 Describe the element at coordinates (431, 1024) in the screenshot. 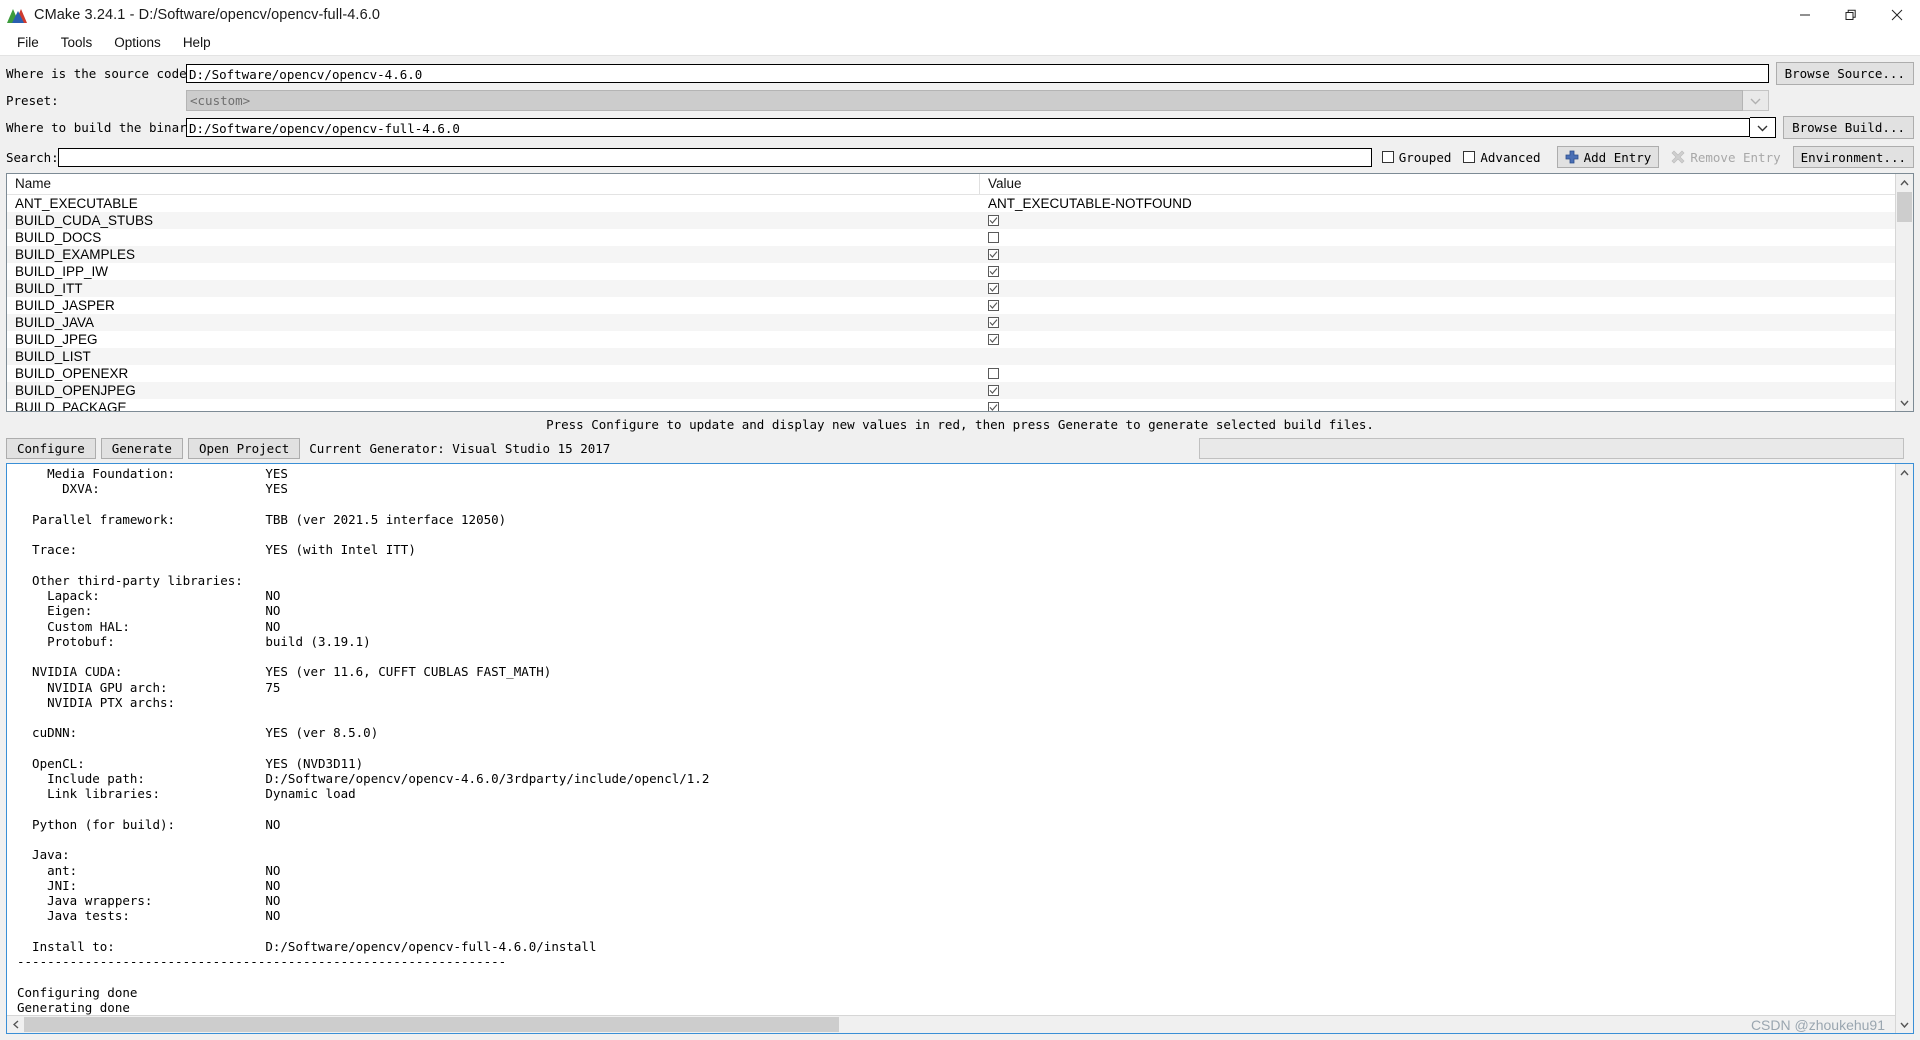

I see `log-hscrollbar-thumb` at that location.